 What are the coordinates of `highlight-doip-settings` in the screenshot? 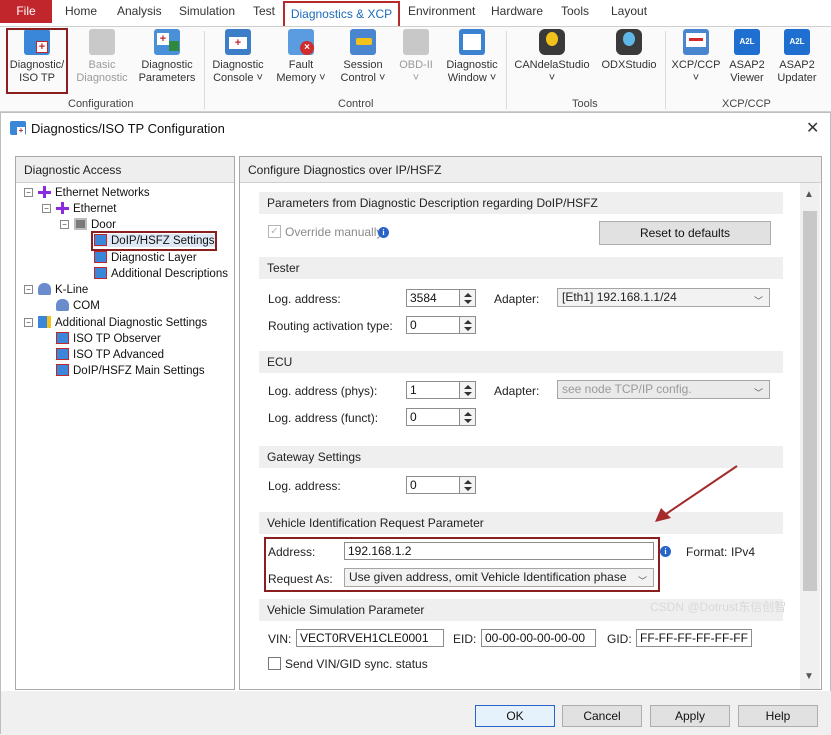 It's located at (154, 241).